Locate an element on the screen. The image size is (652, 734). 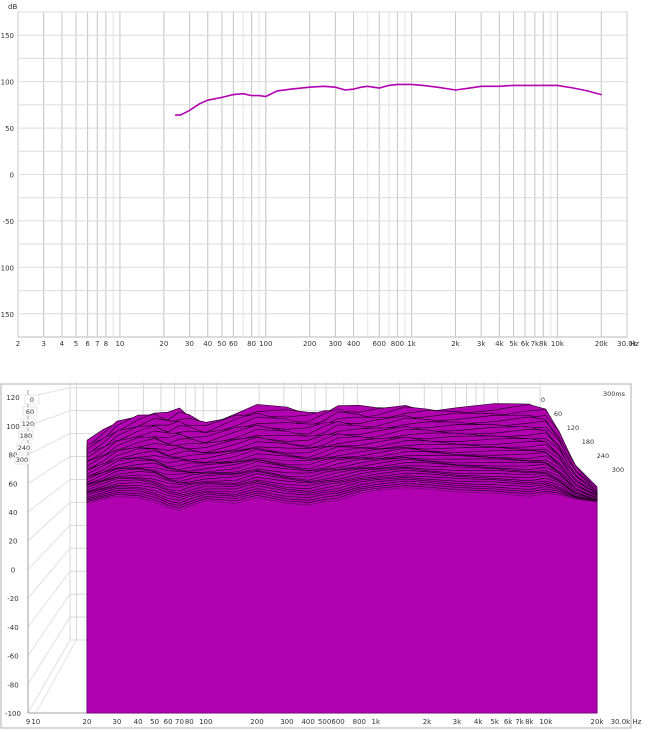
y-tick-label: -150 is located at coordinates (7, 315).